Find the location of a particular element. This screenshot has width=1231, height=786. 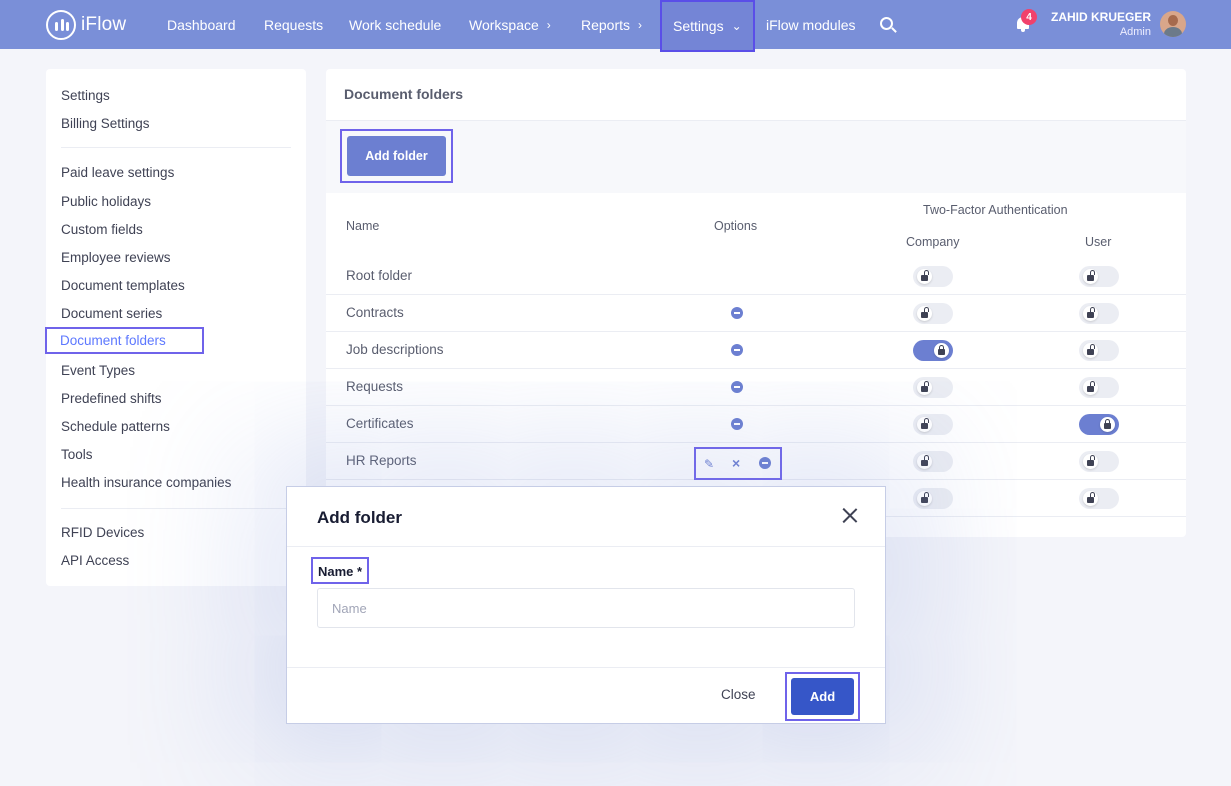

nav-label: Settings is located at coordinates (698, 26).